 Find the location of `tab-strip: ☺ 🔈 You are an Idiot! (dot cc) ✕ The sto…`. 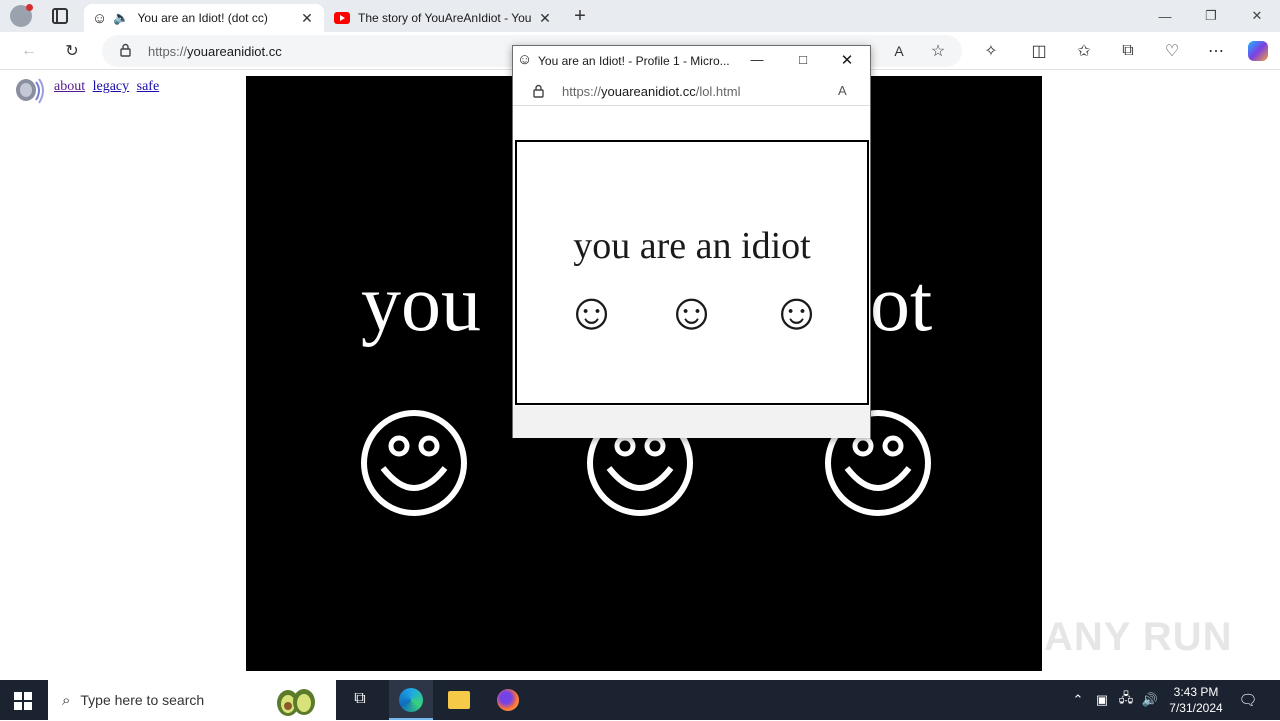

tab-strip: ☺ 🔈 You are an Idiot! (dot cc) ✕ The sto… is located at coordinates (640, 16).